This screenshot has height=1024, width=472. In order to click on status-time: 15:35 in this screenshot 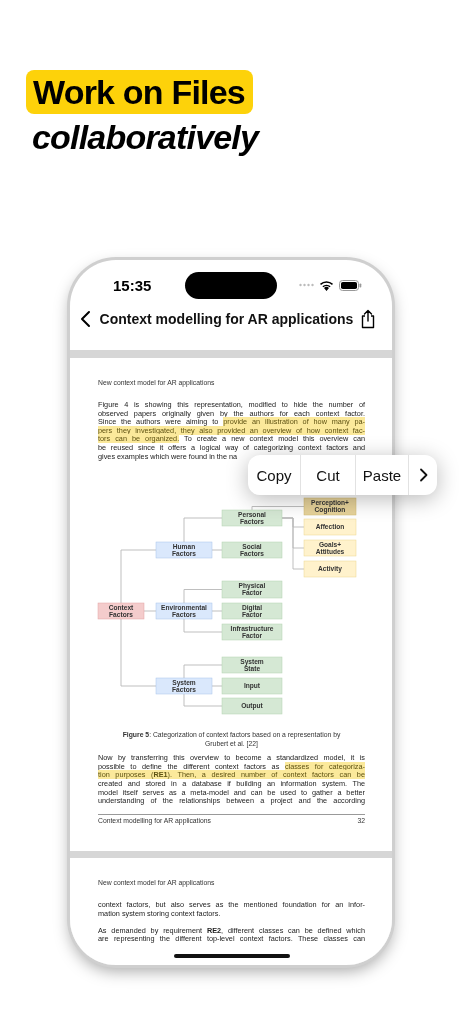, I will do `click(133, 285)`.